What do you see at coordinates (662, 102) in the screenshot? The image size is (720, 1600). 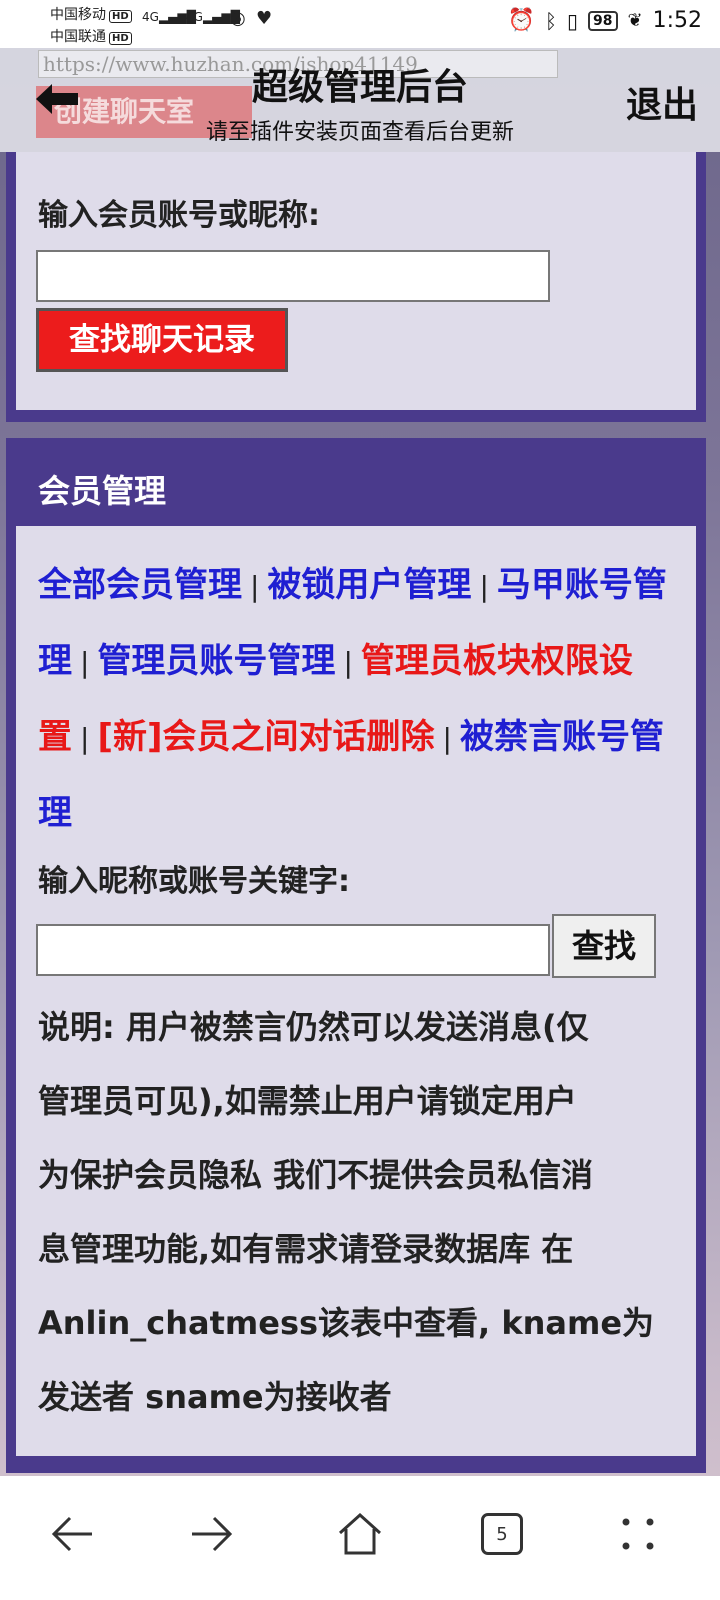 I see `logout-button: 退出` at bounding box center [662, 102].